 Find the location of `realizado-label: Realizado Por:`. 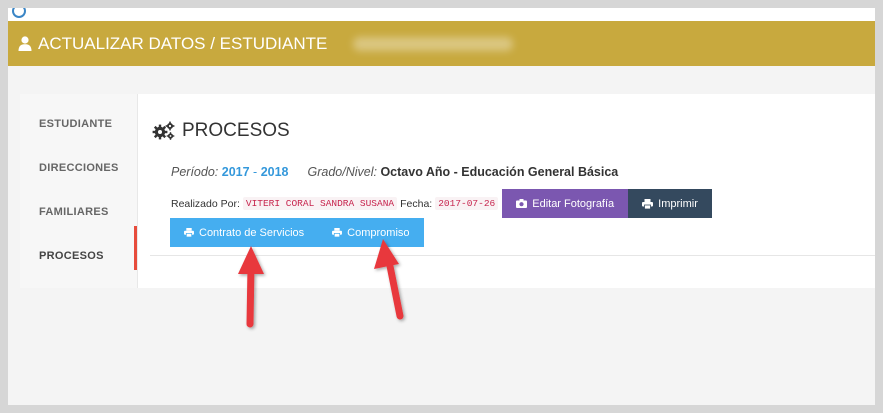

realizado-label: Realizado Por: is located at coordinates (205, 203).